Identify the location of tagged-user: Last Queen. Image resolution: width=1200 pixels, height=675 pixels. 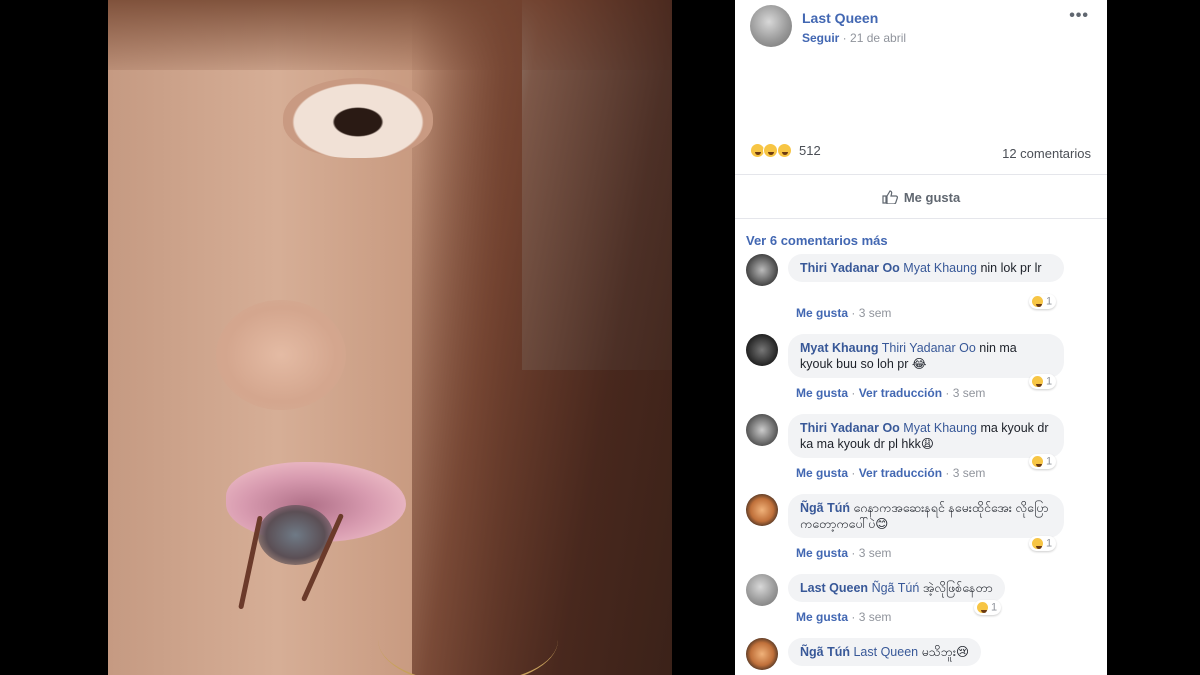
(885, 652).